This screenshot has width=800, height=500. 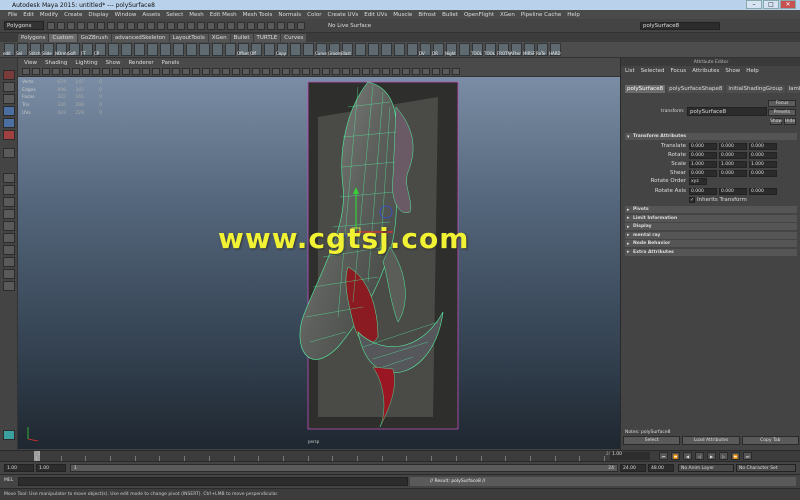 What do you see at coordinates (711, 252) in the screenshot?
I see `ae-section: Extra Attributes` at bounding box center [711, 252].